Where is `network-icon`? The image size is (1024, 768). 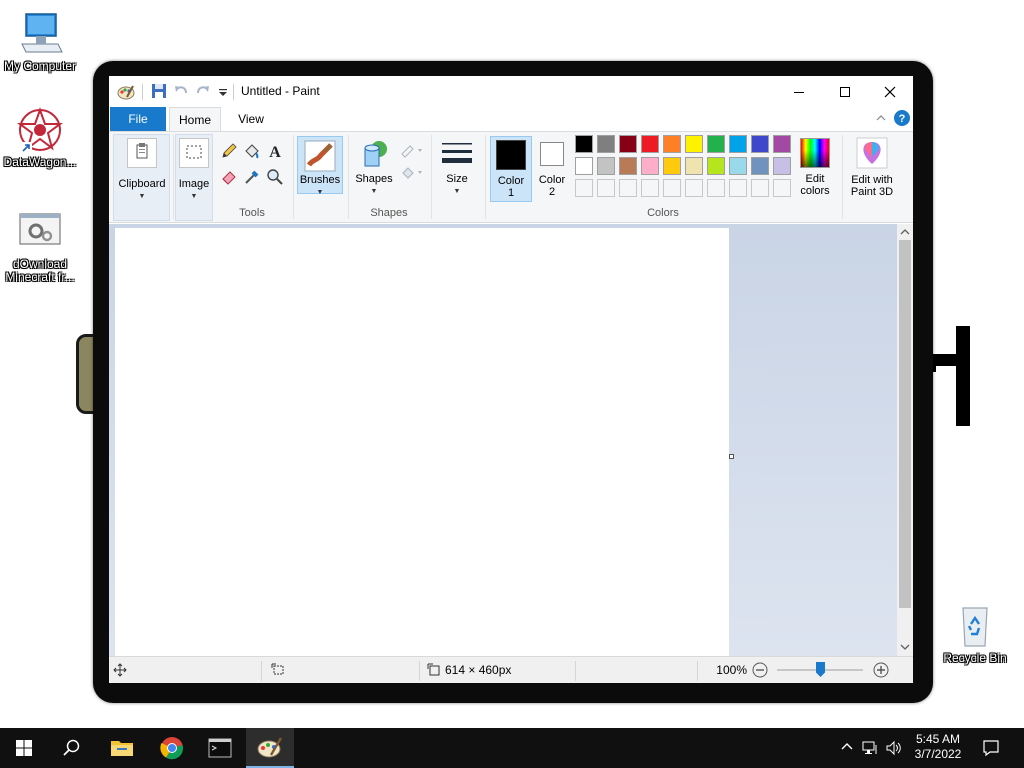 network-icon is located at coordinates (871, 749).